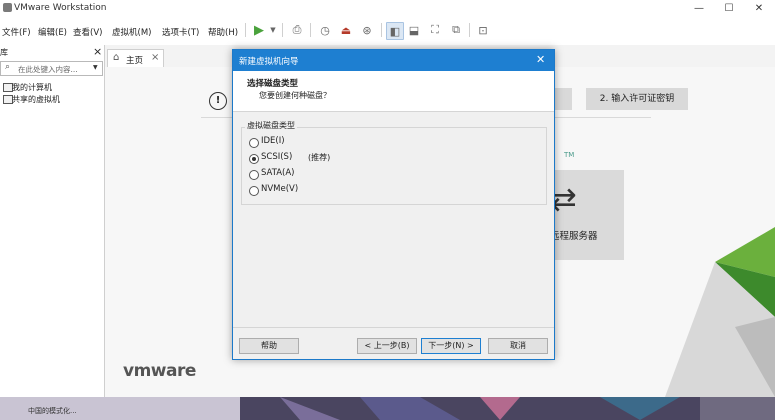 The height and width of the screenshot is (420, 775). What do you see at coordinates (254, 191) in the screenshot?
I see `radio-nvme` at bounding box center [254, 191].